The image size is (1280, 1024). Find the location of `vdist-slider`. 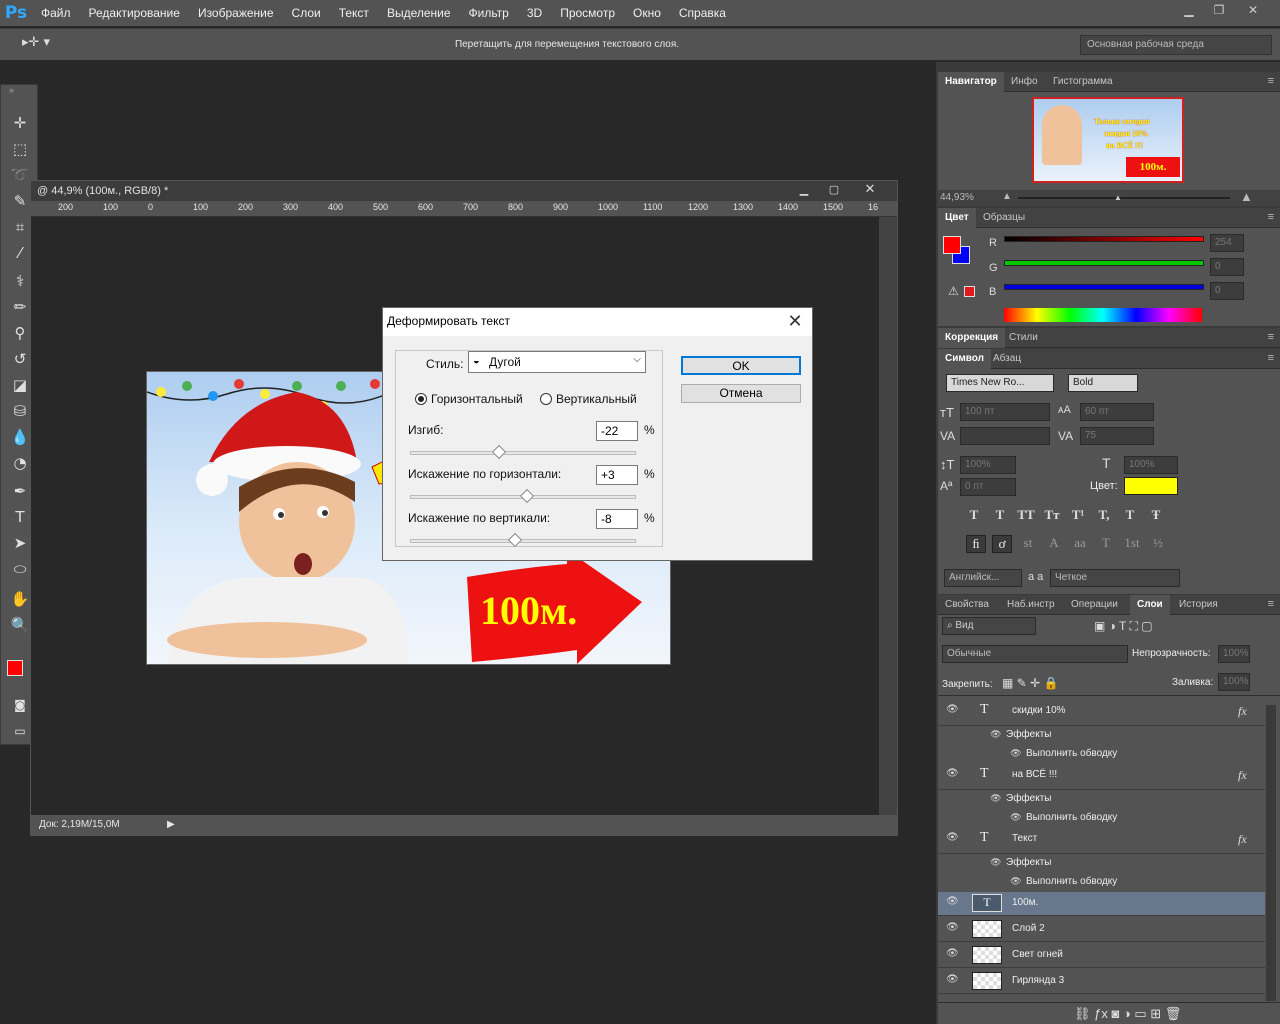

vdist-slider is located at coordinates (523, 540).